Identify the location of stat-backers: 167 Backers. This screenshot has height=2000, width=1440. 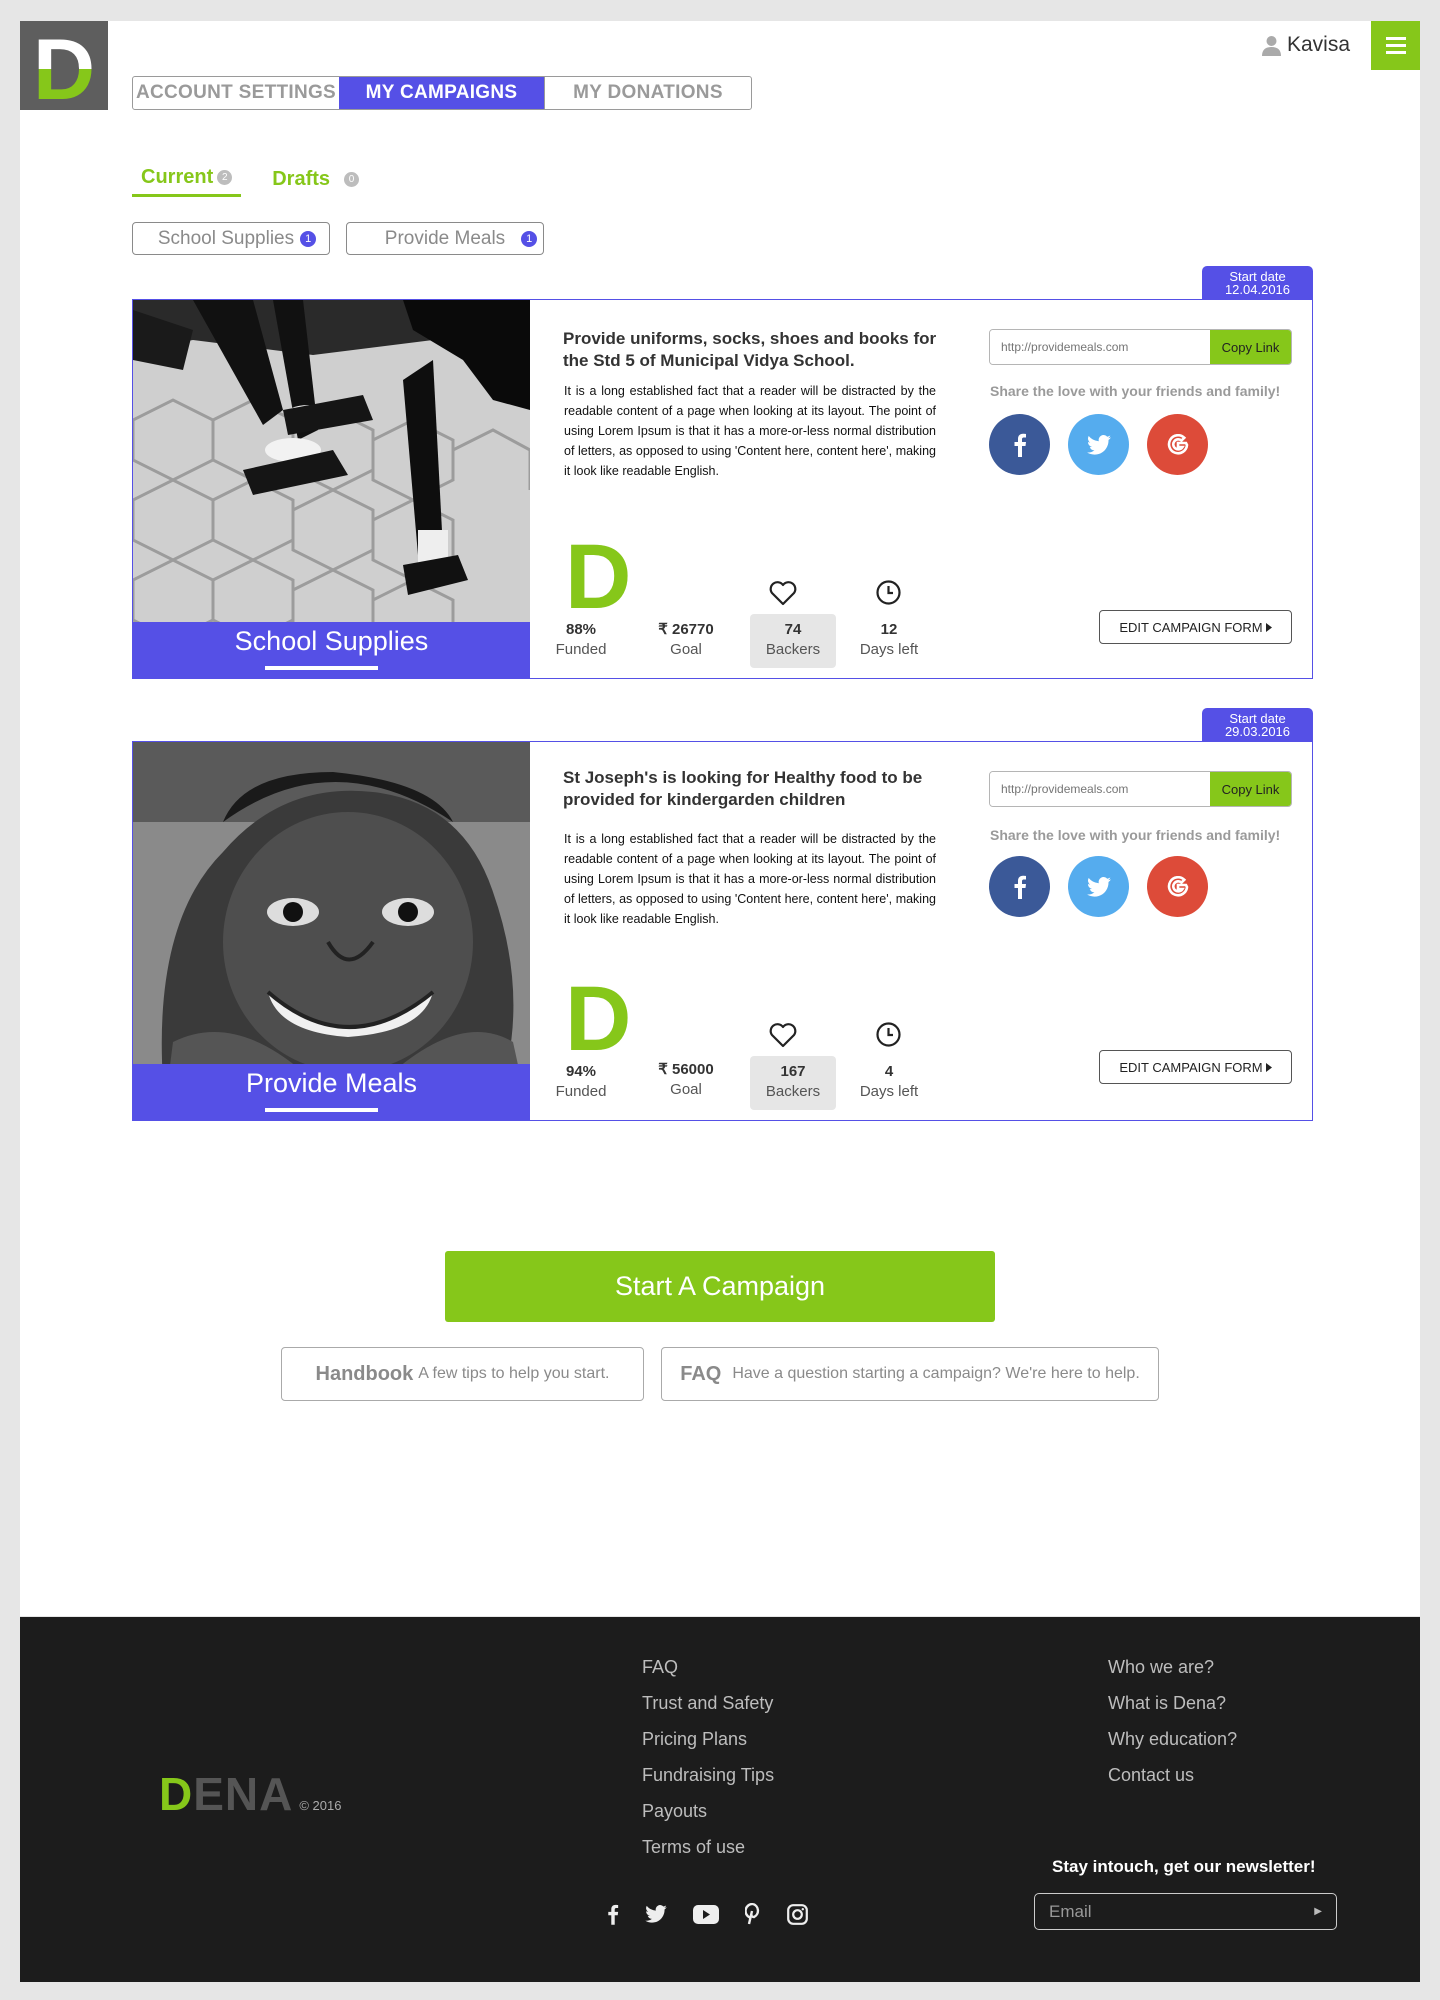
(793, 1083).